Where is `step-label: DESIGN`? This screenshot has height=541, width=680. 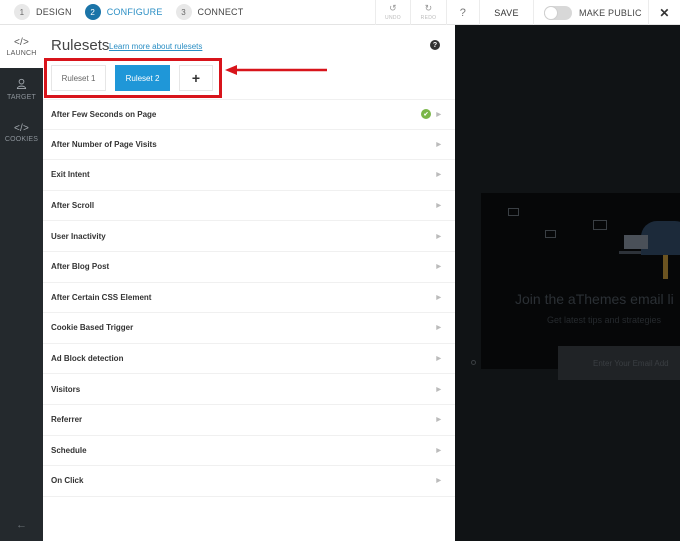
step-label: DESIGN is located at coordinates (54, 12).